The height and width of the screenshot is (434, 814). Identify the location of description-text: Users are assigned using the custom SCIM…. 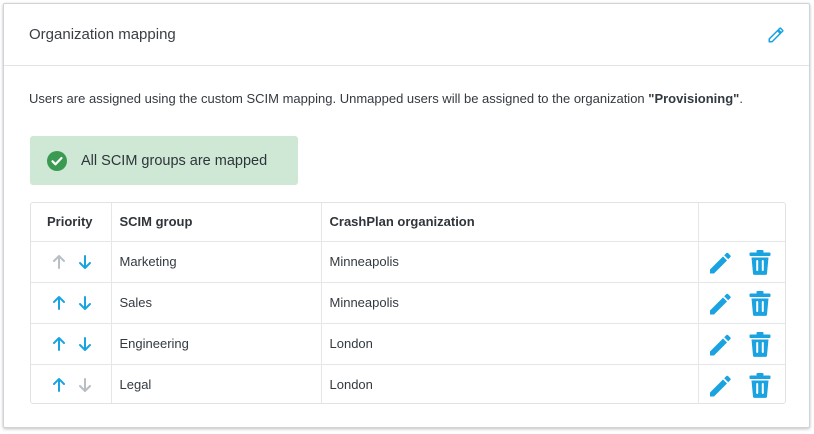
(339, 98).